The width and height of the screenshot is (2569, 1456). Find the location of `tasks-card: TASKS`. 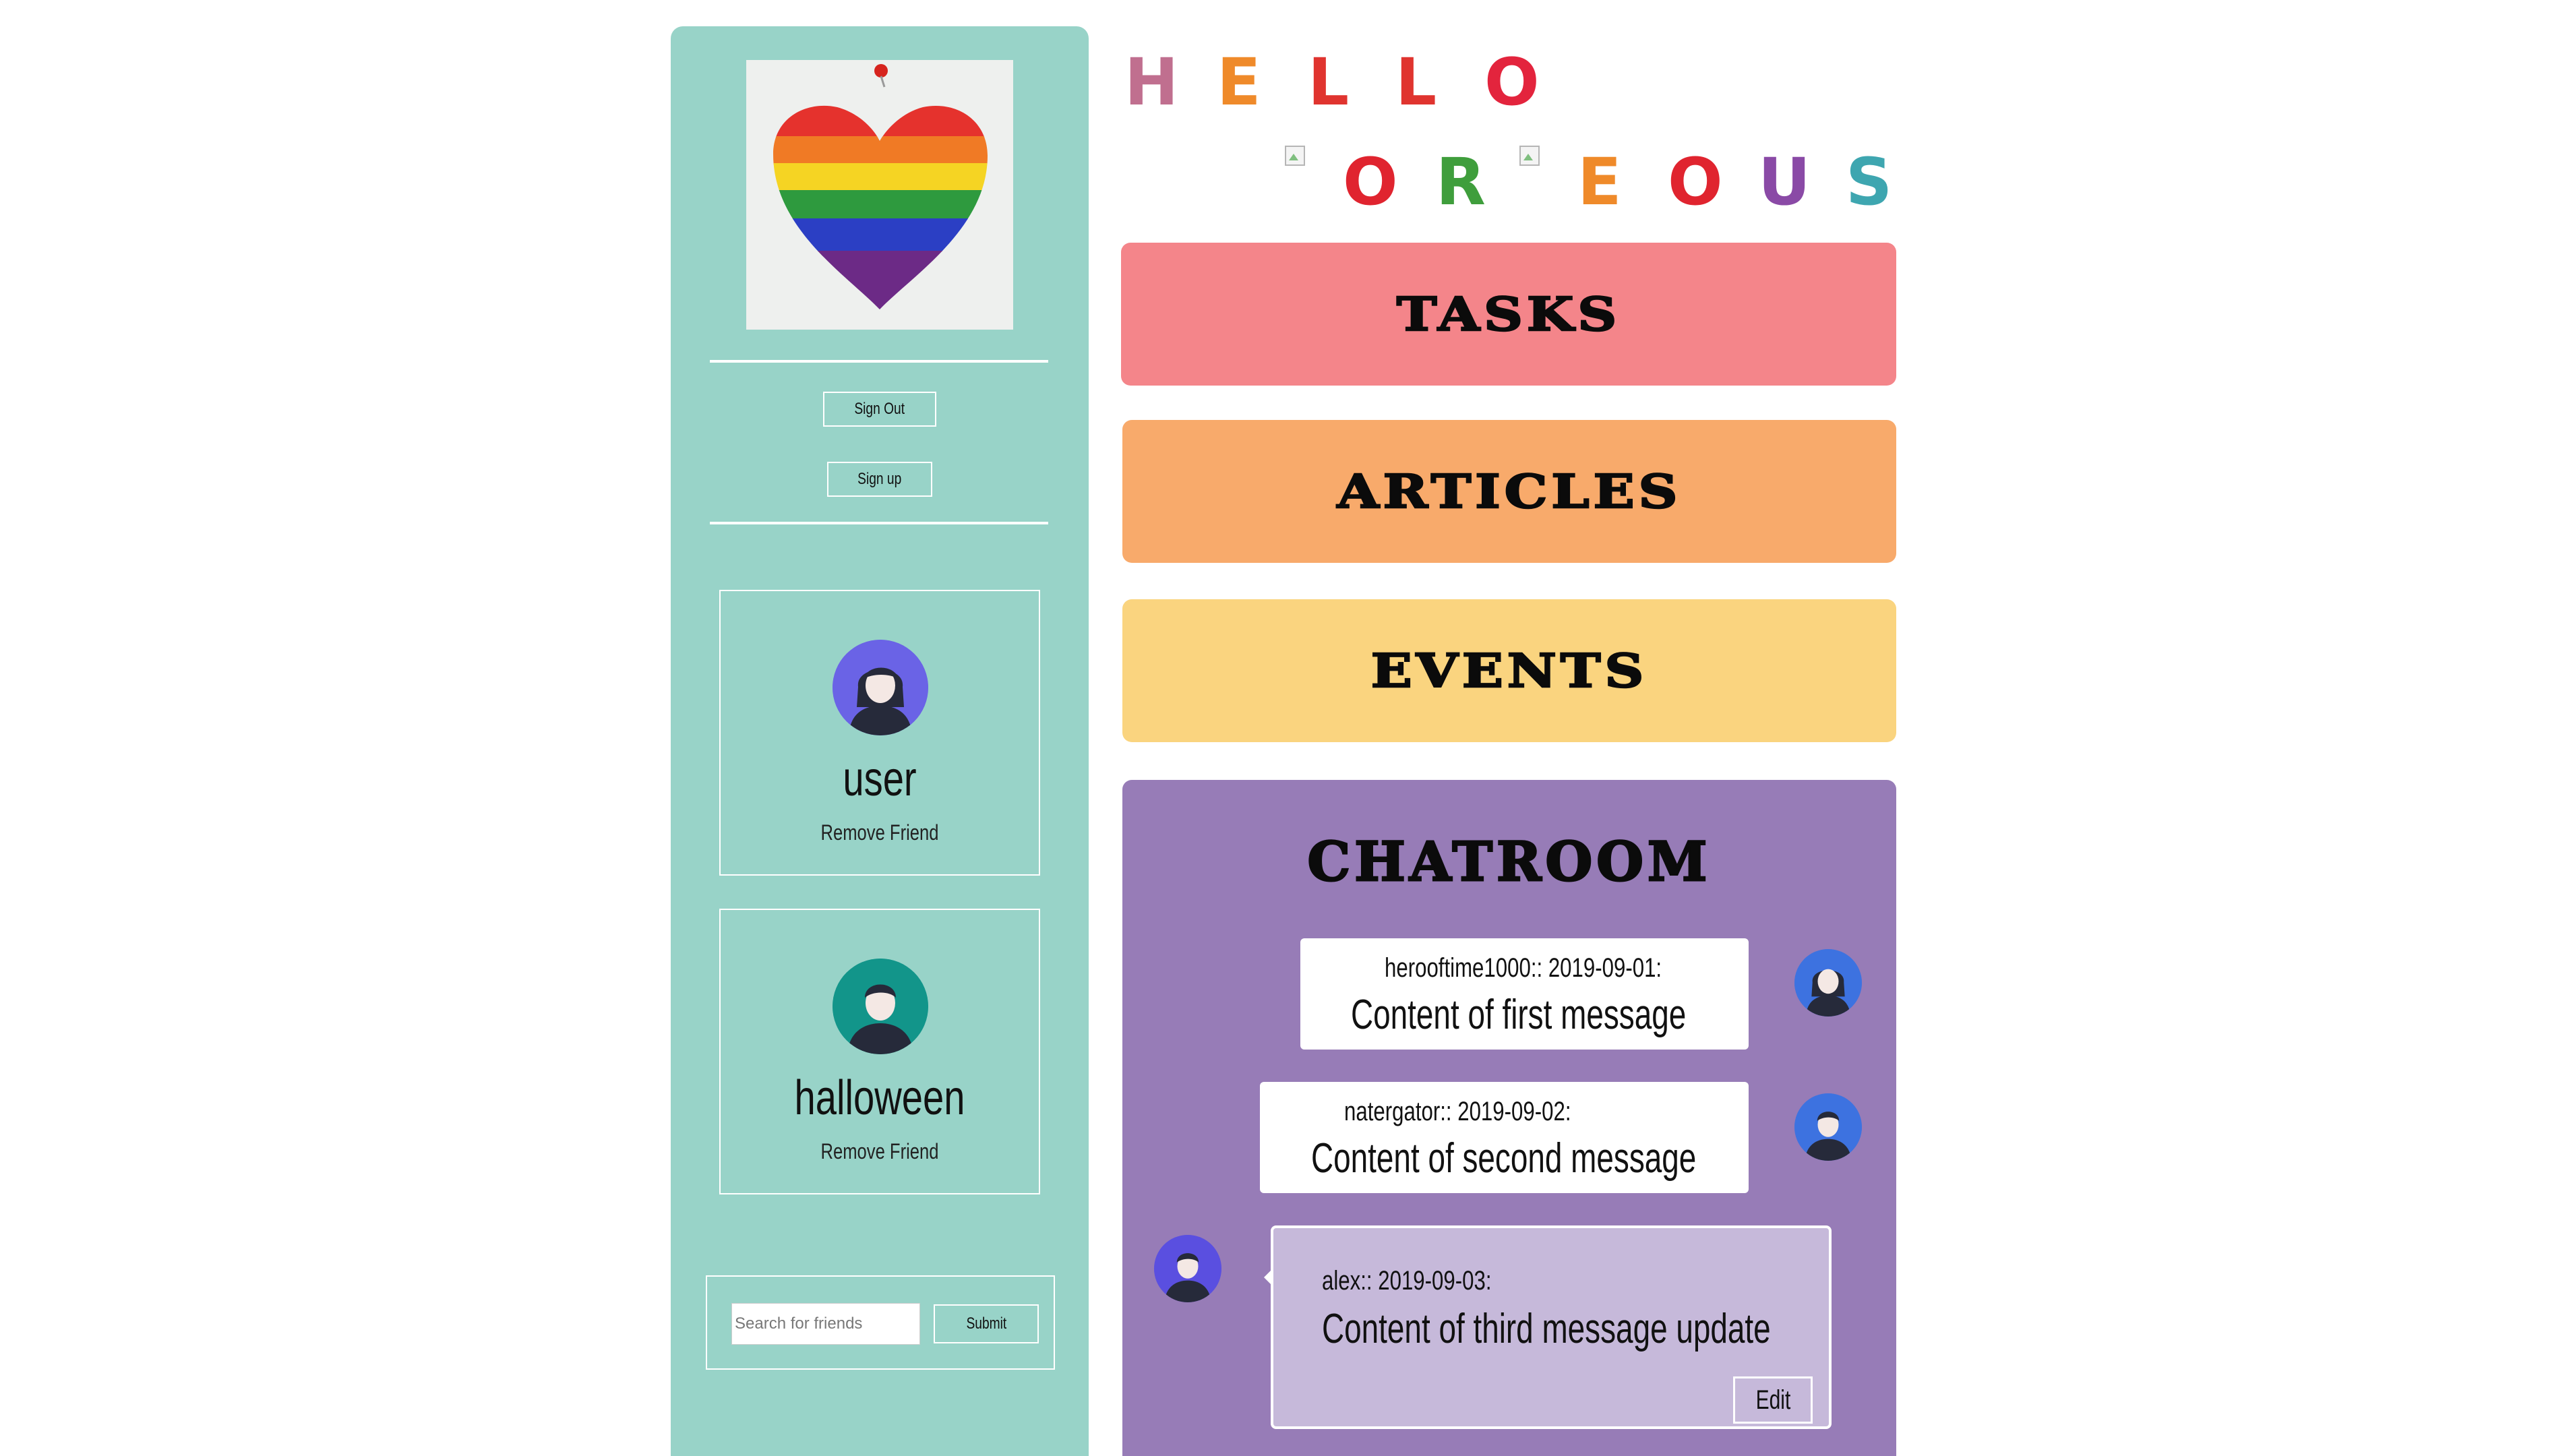

tasks-card: TASKS is located at coordinates (1508, 314).